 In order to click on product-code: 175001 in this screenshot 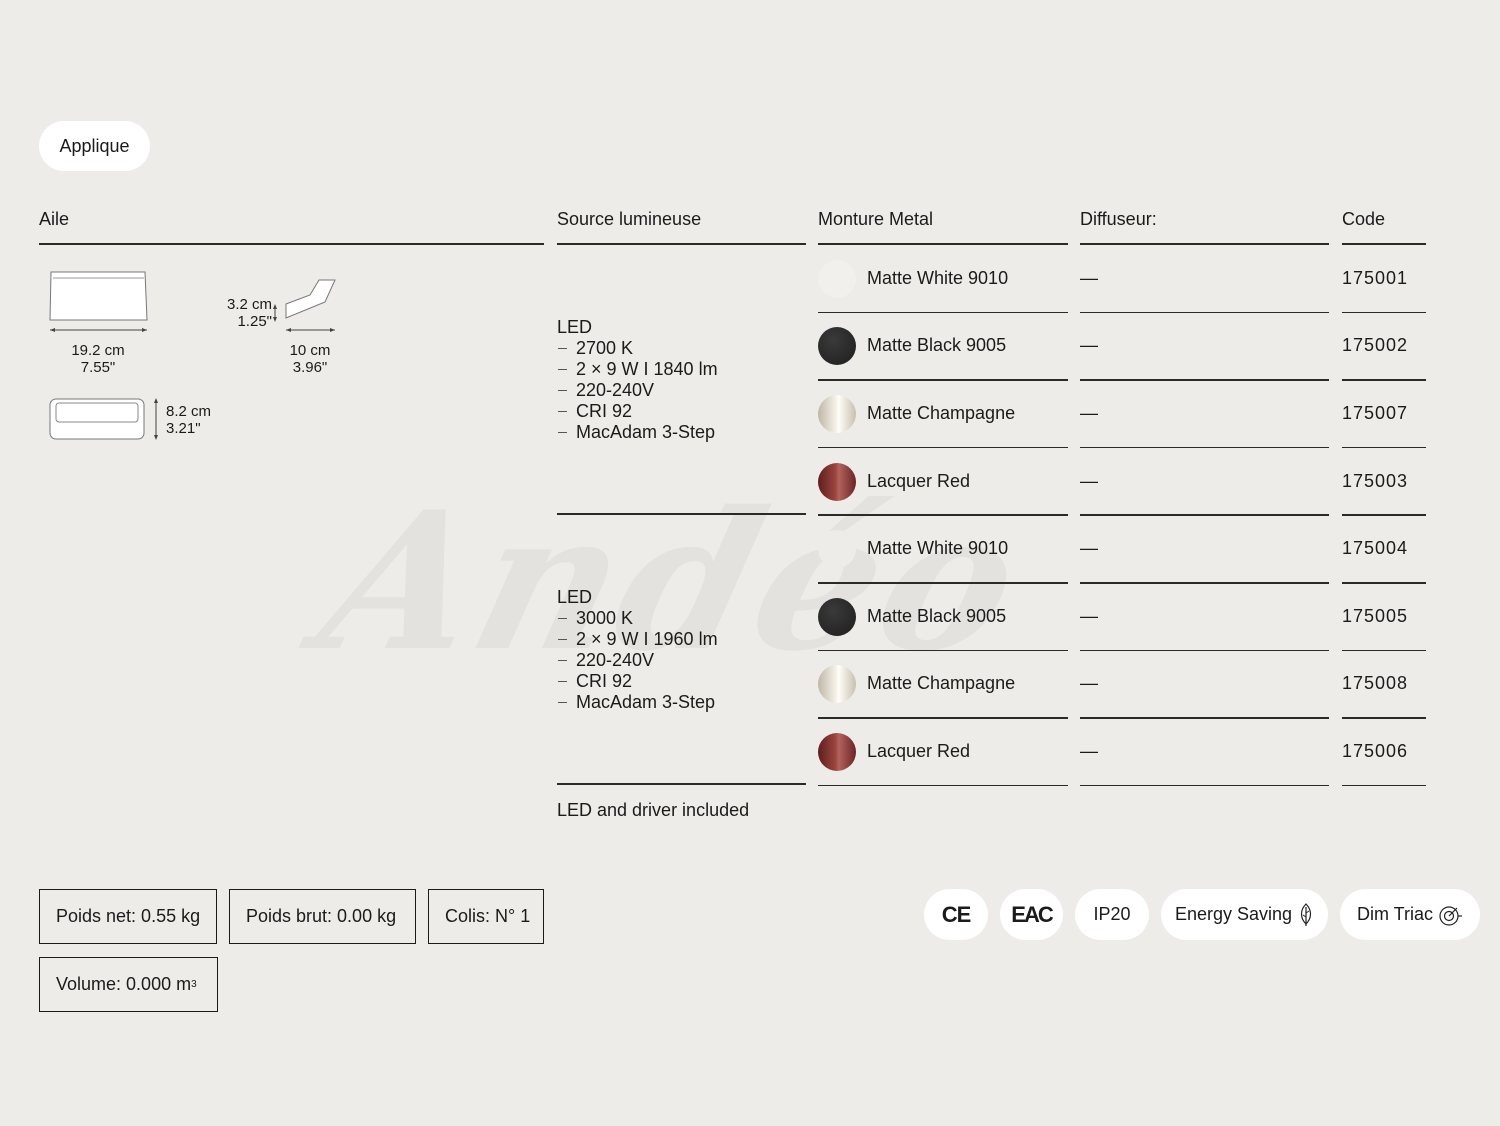, I will do `click(1375, 277)`.